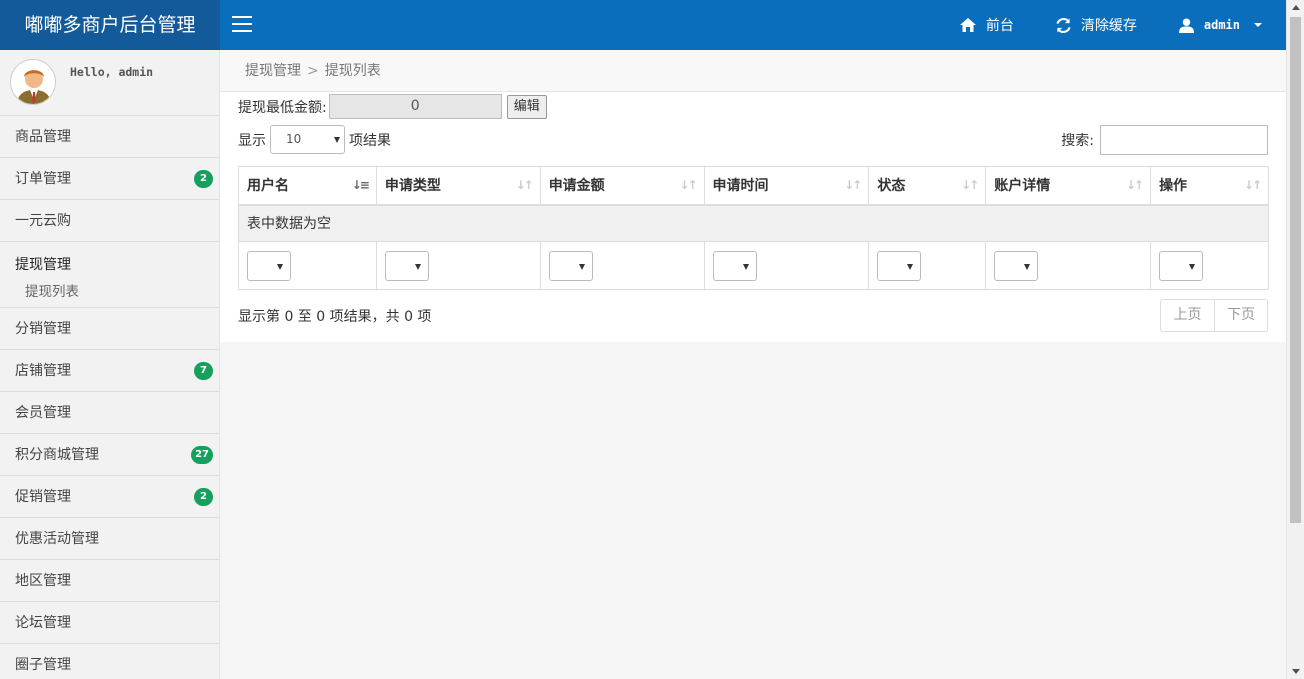  What do you see at coordinates (109, 539) in the screenshot?
I see `sidebar-item-discounts: 优惠活动管理` at bounding box center [109, 539].